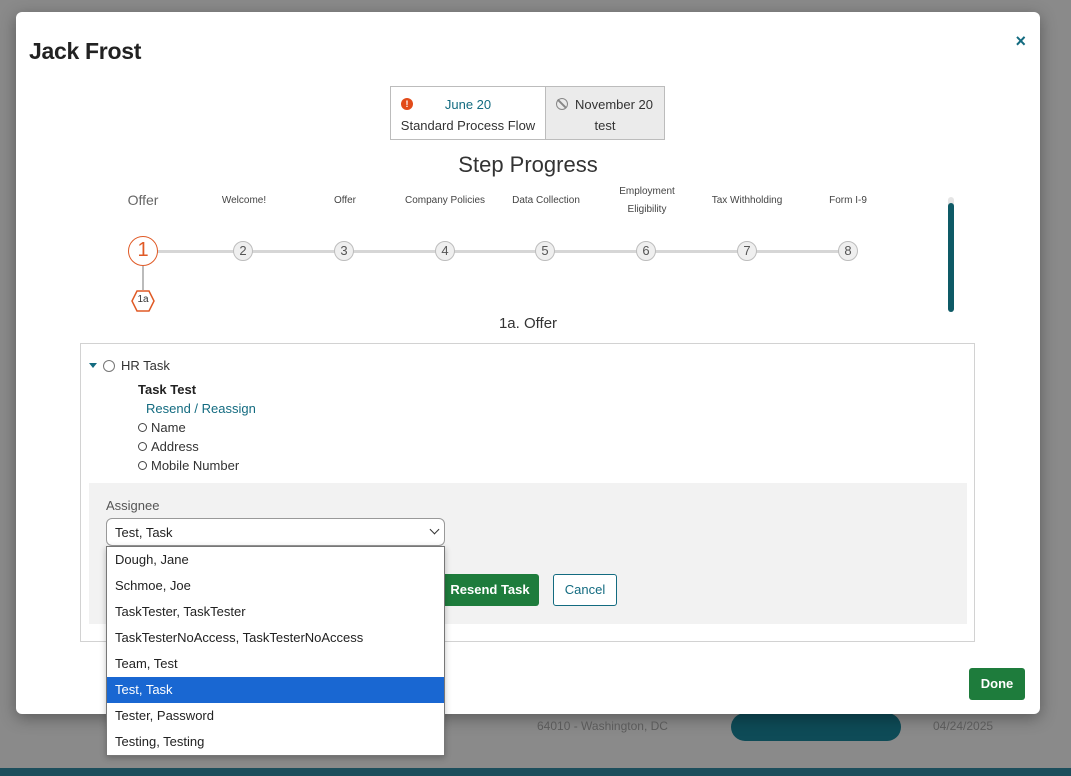 The image size is (1071, 776). I want to click on step-label: Form I-9, so click(848, 200).